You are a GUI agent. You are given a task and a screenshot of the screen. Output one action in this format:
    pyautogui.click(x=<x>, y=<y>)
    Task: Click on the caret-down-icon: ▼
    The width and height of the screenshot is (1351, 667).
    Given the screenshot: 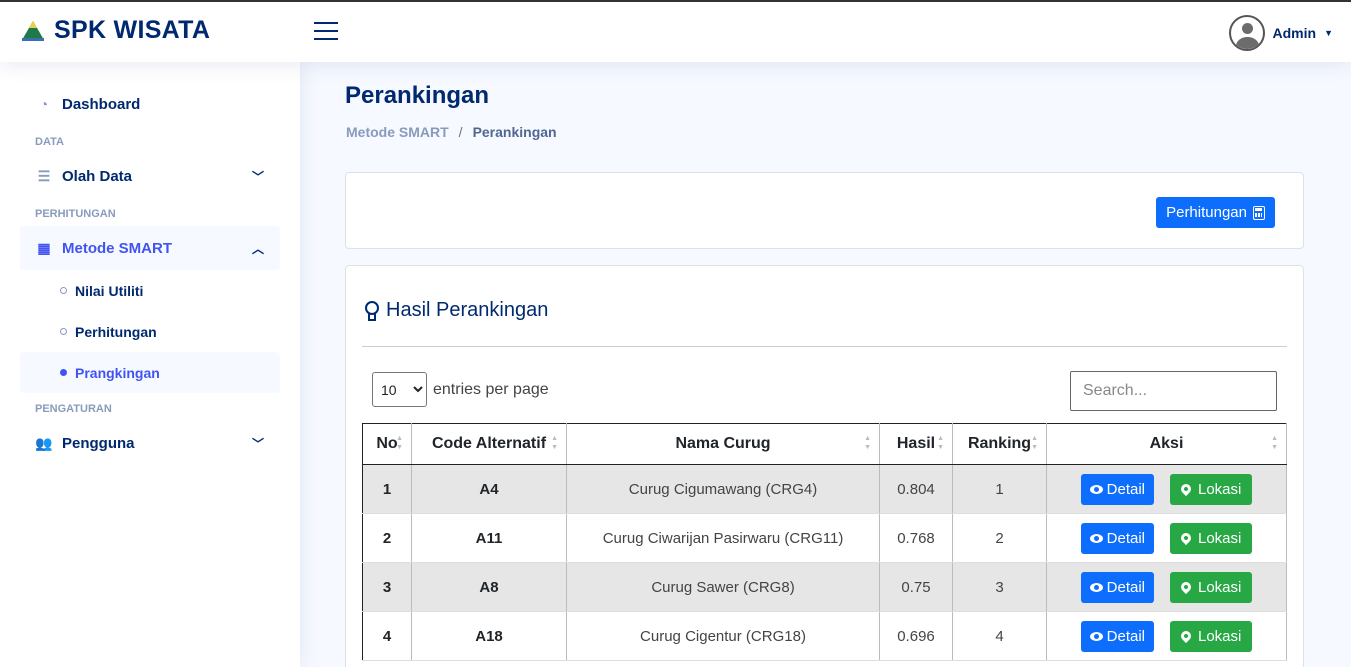 What is the action you would take?
    pyautogui.click(x=1328, y=33)
    